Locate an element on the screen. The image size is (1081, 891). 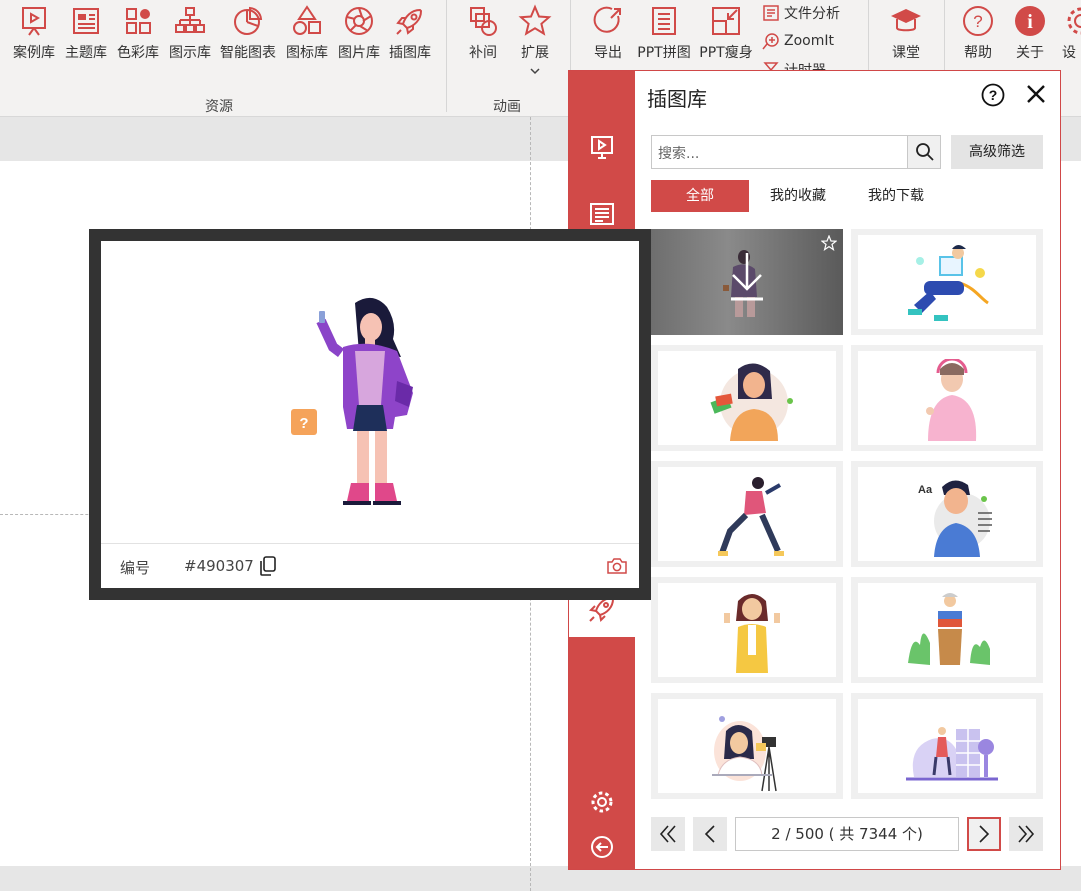
ppt-slim-button: PPT瘦身 is located at coordinates (726, 33).